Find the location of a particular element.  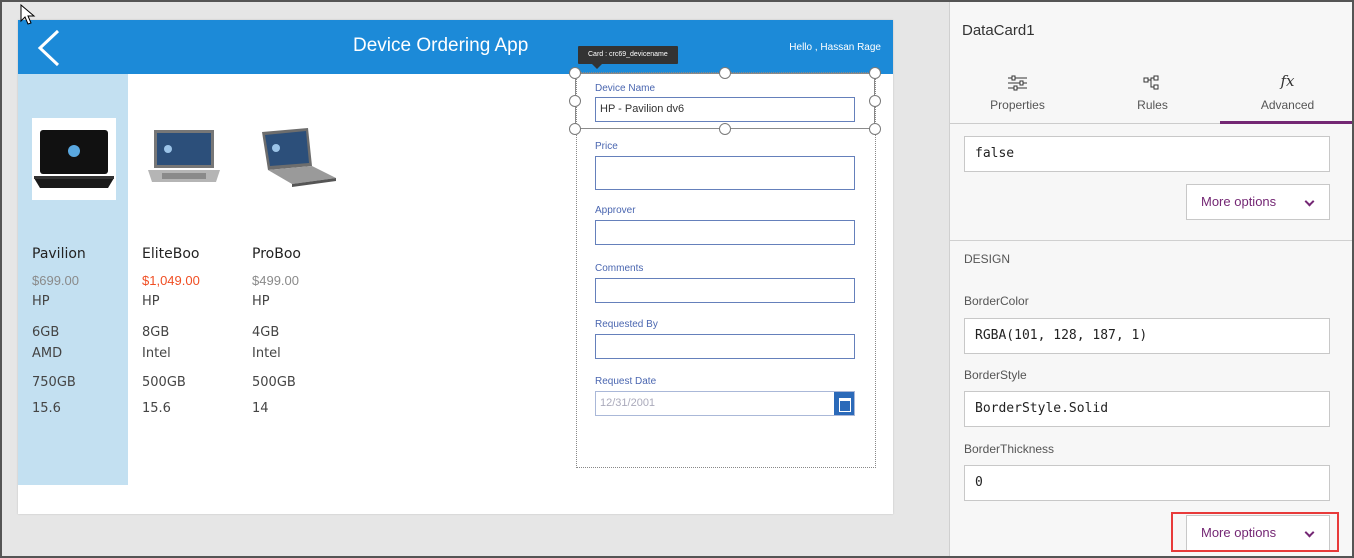

calendar-icon is located at coordinates (844, 403).